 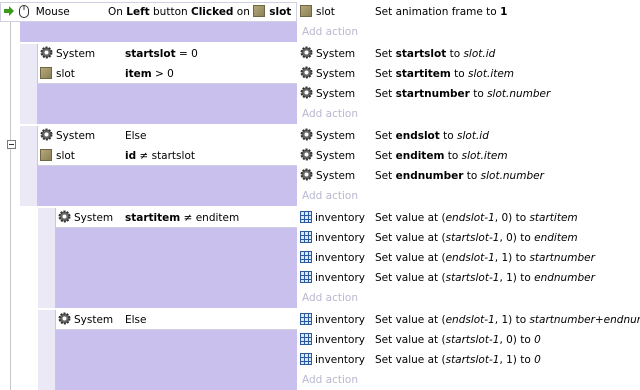 I want to click on condition-rest: ≠ startslot, so click(x=165, y=156).